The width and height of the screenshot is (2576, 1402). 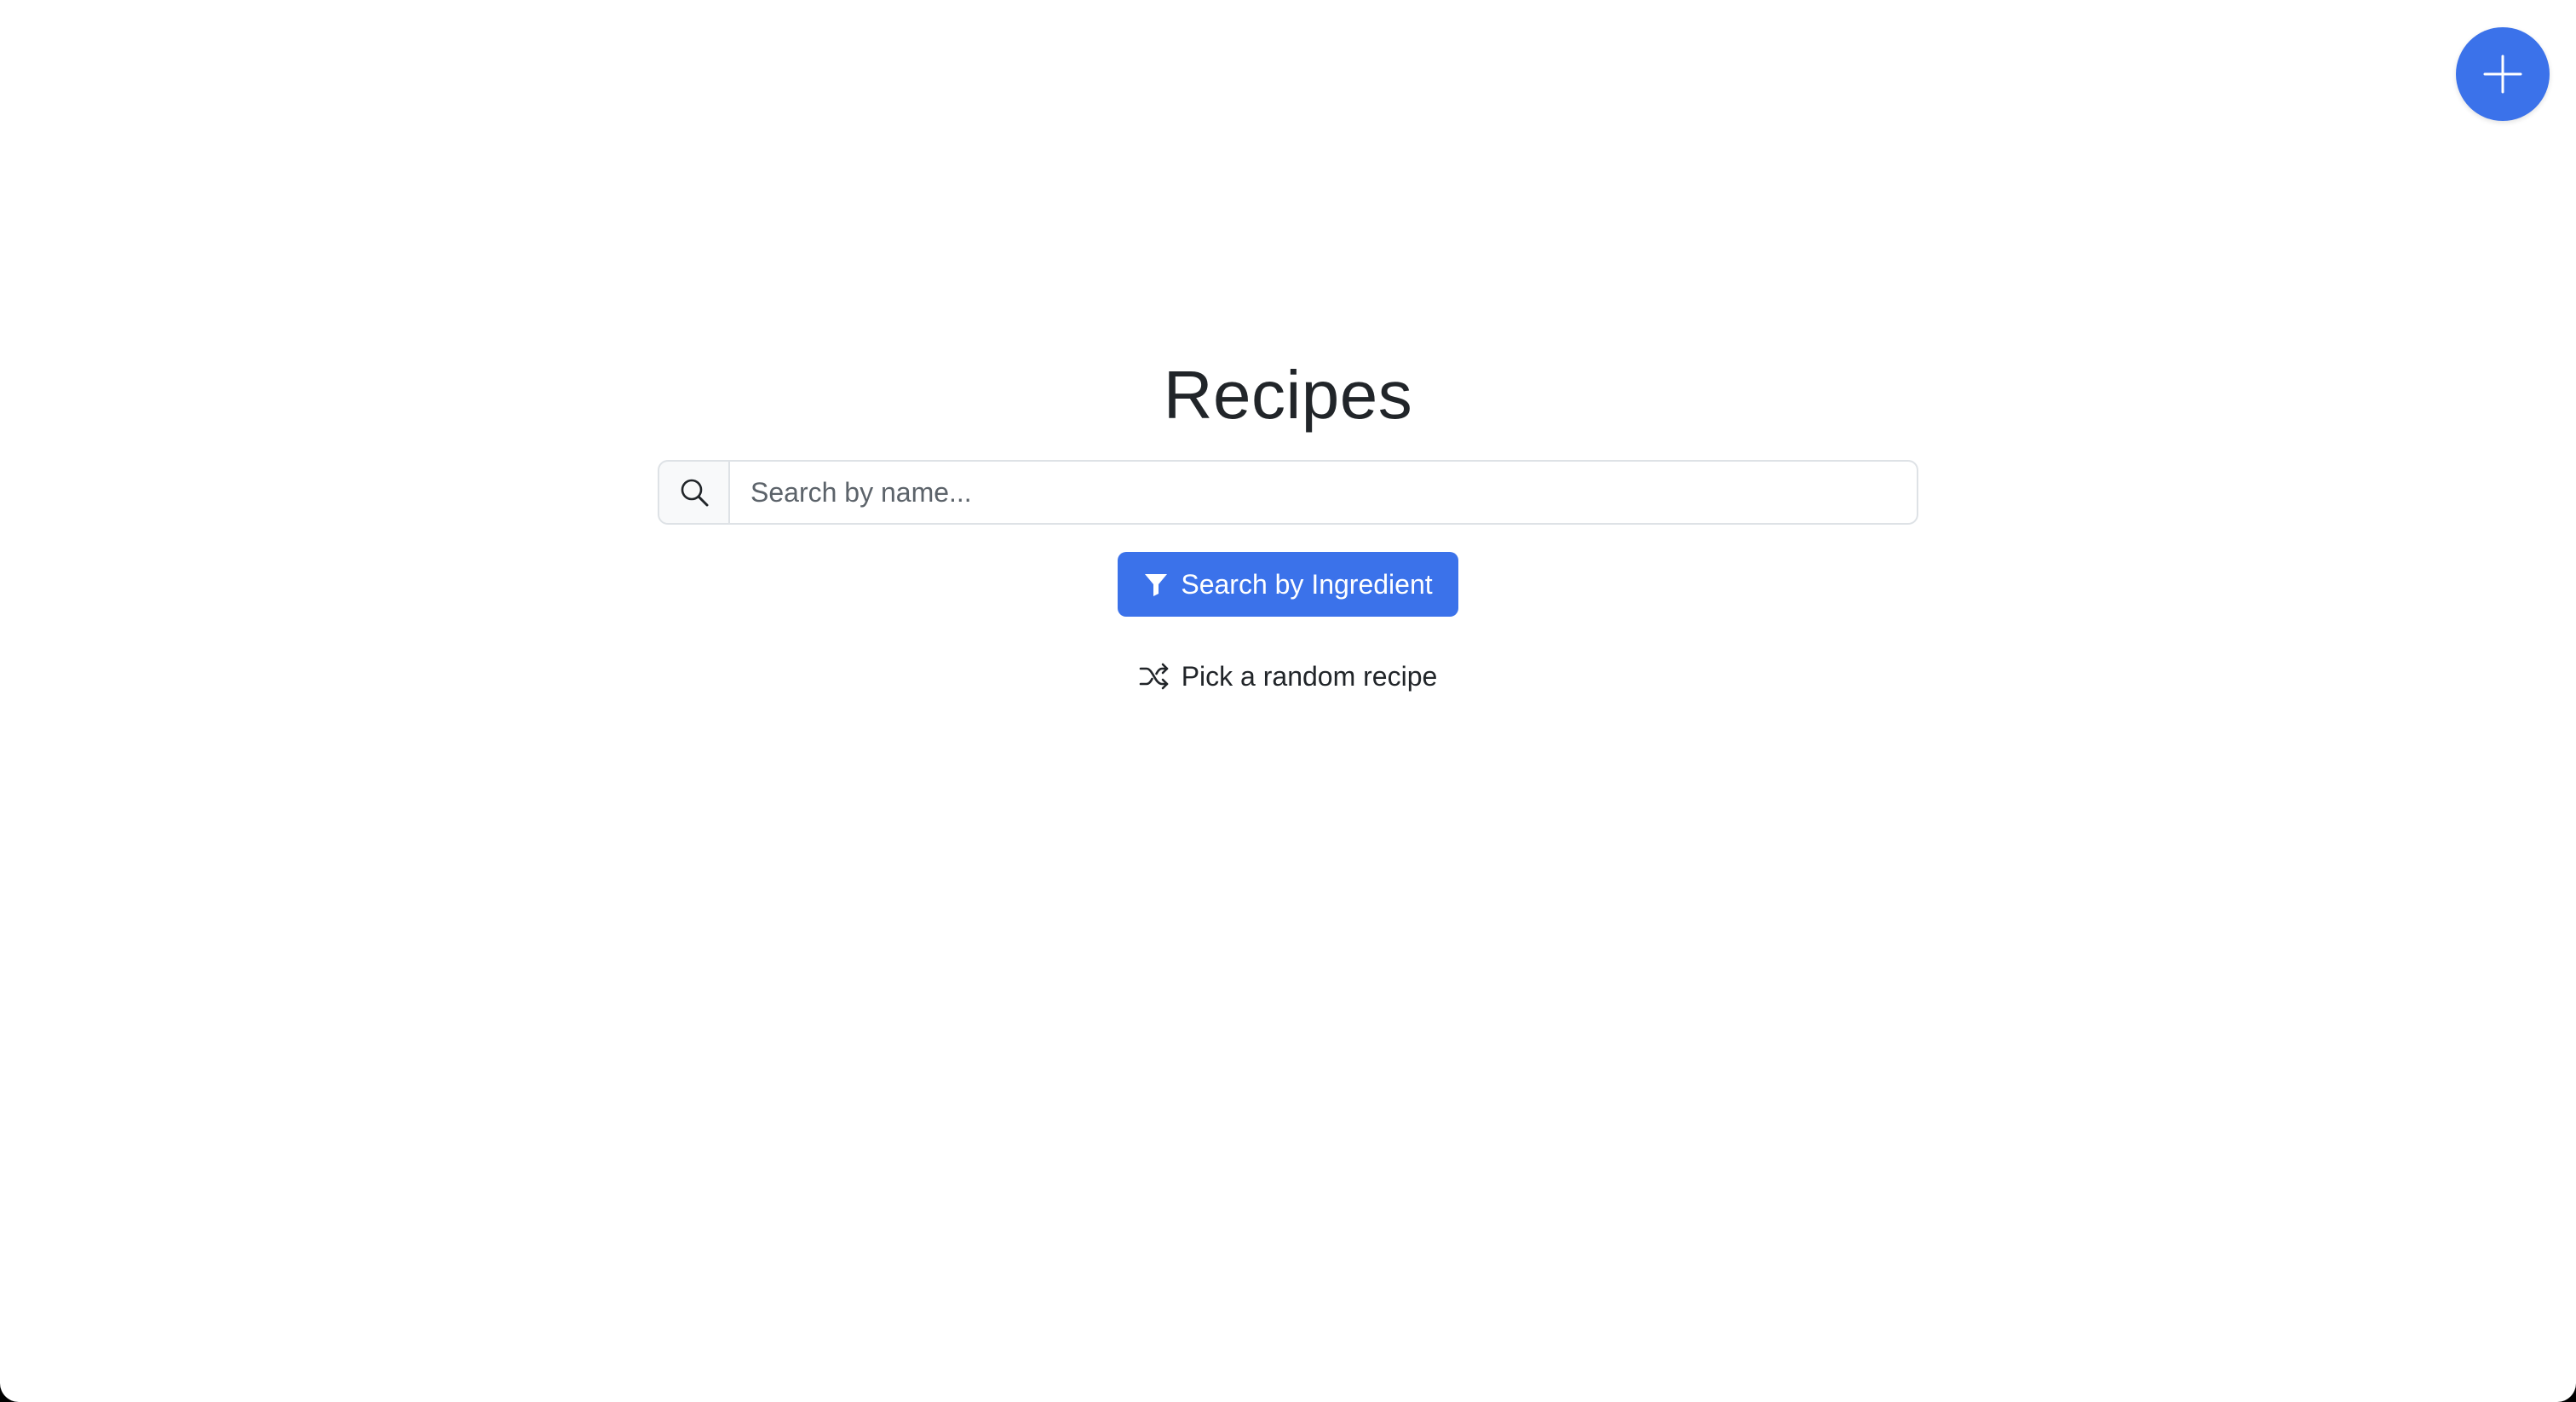 I want to click on random-recipe-label: Pick a random recipe, so click(x=1310, y=676).